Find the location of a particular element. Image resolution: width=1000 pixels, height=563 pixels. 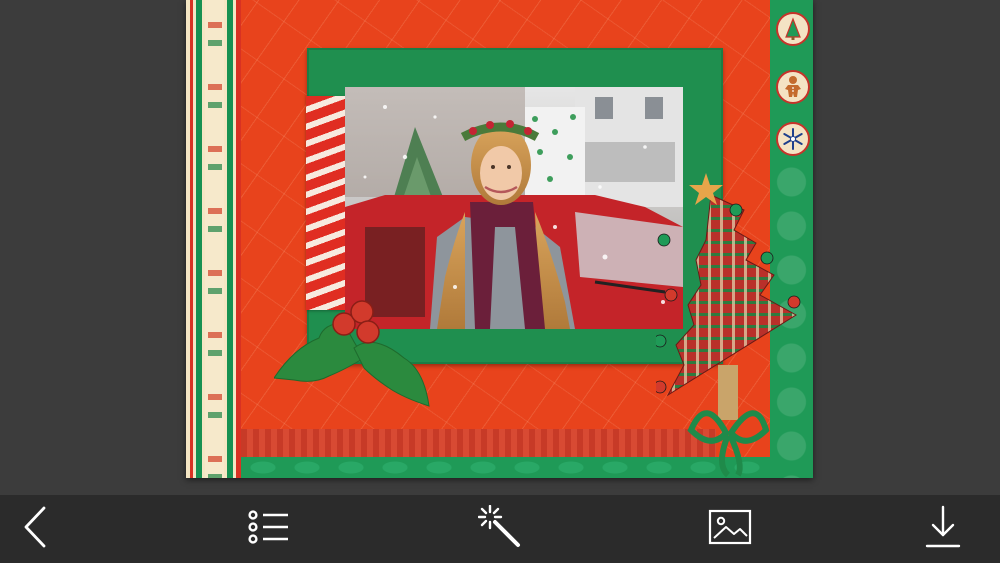

candy-stripe-ribbon is located at coordinates (326, 203).